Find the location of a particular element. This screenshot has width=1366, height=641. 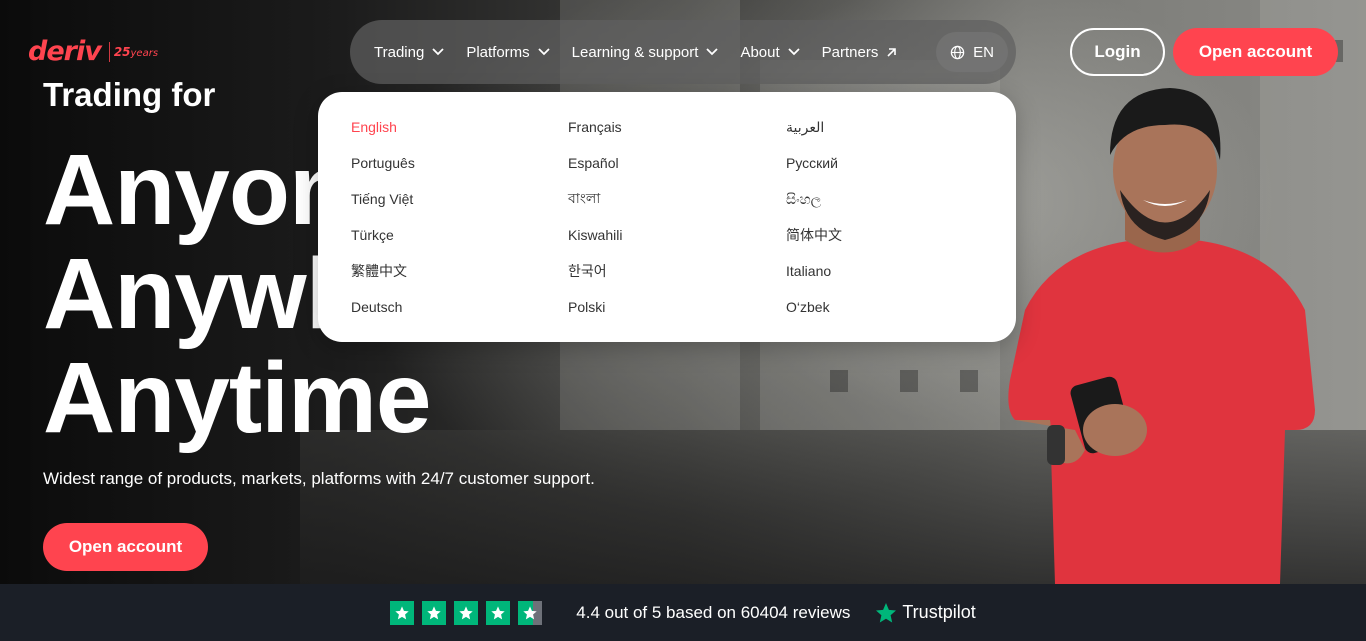

language-option-swahili: Kiswahili is located at coordinates (677, 235).